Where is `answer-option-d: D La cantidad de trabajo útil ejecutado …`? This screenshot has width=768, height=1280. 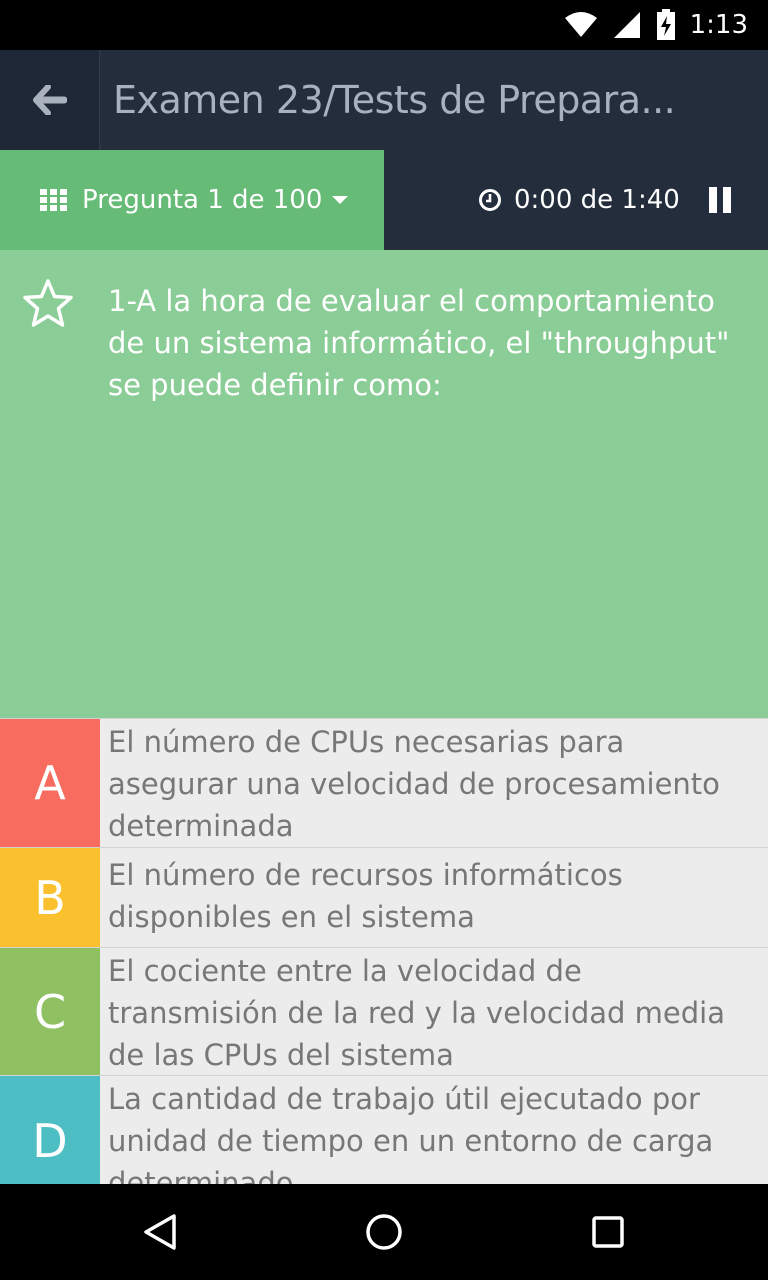 answer-option-d: D La cantidad de trabajo útil ejecutado … is located at coordinates (384, 1129).